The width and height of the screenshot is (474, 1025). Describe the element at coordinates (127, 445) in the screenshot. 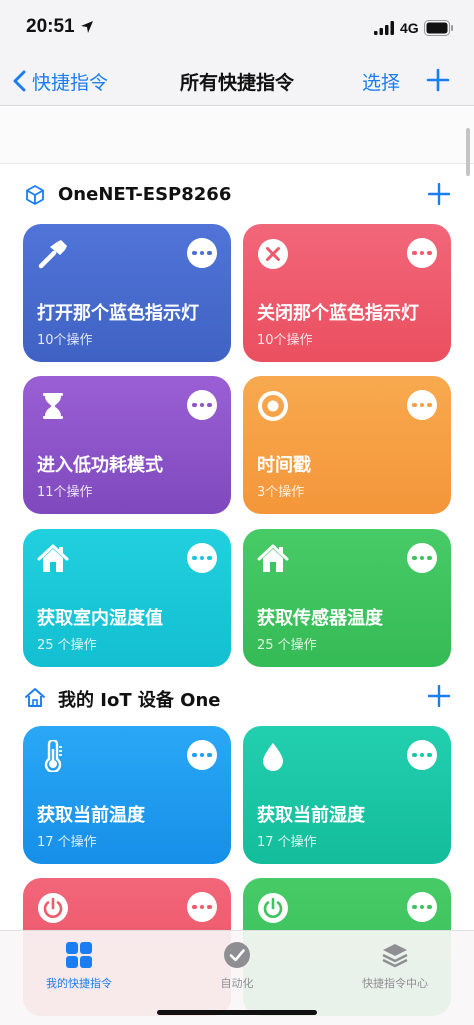

I see `shortcut-card: 进入低功耗模式 11个操作` at that location.